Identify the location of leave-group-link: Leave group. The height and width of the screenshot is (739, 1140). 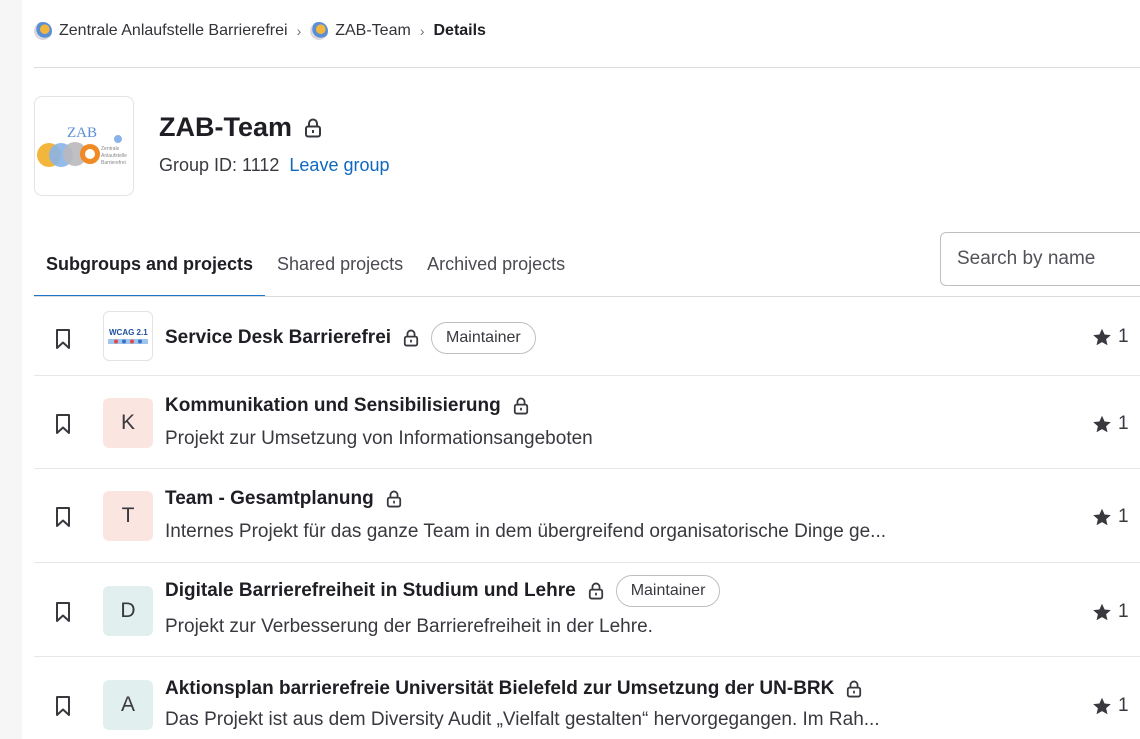
(339, 165).